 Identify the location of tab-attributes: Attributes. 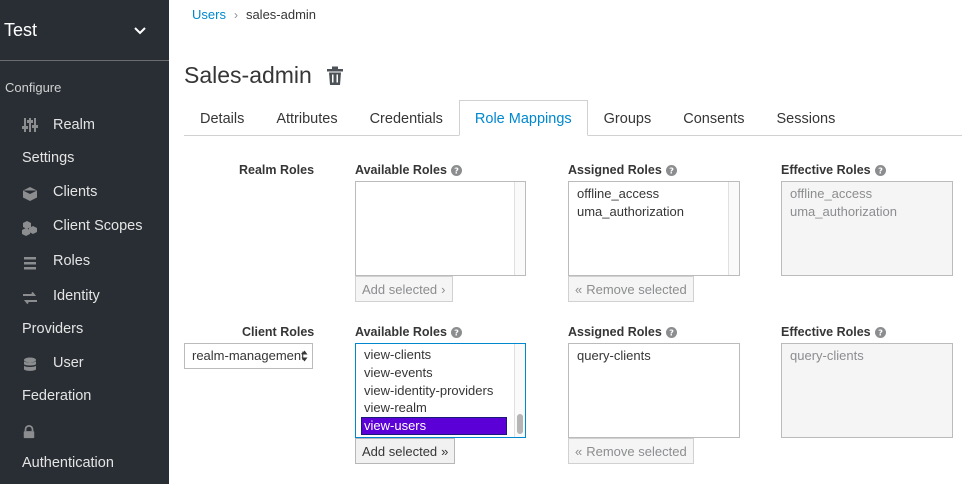
(306, 118).